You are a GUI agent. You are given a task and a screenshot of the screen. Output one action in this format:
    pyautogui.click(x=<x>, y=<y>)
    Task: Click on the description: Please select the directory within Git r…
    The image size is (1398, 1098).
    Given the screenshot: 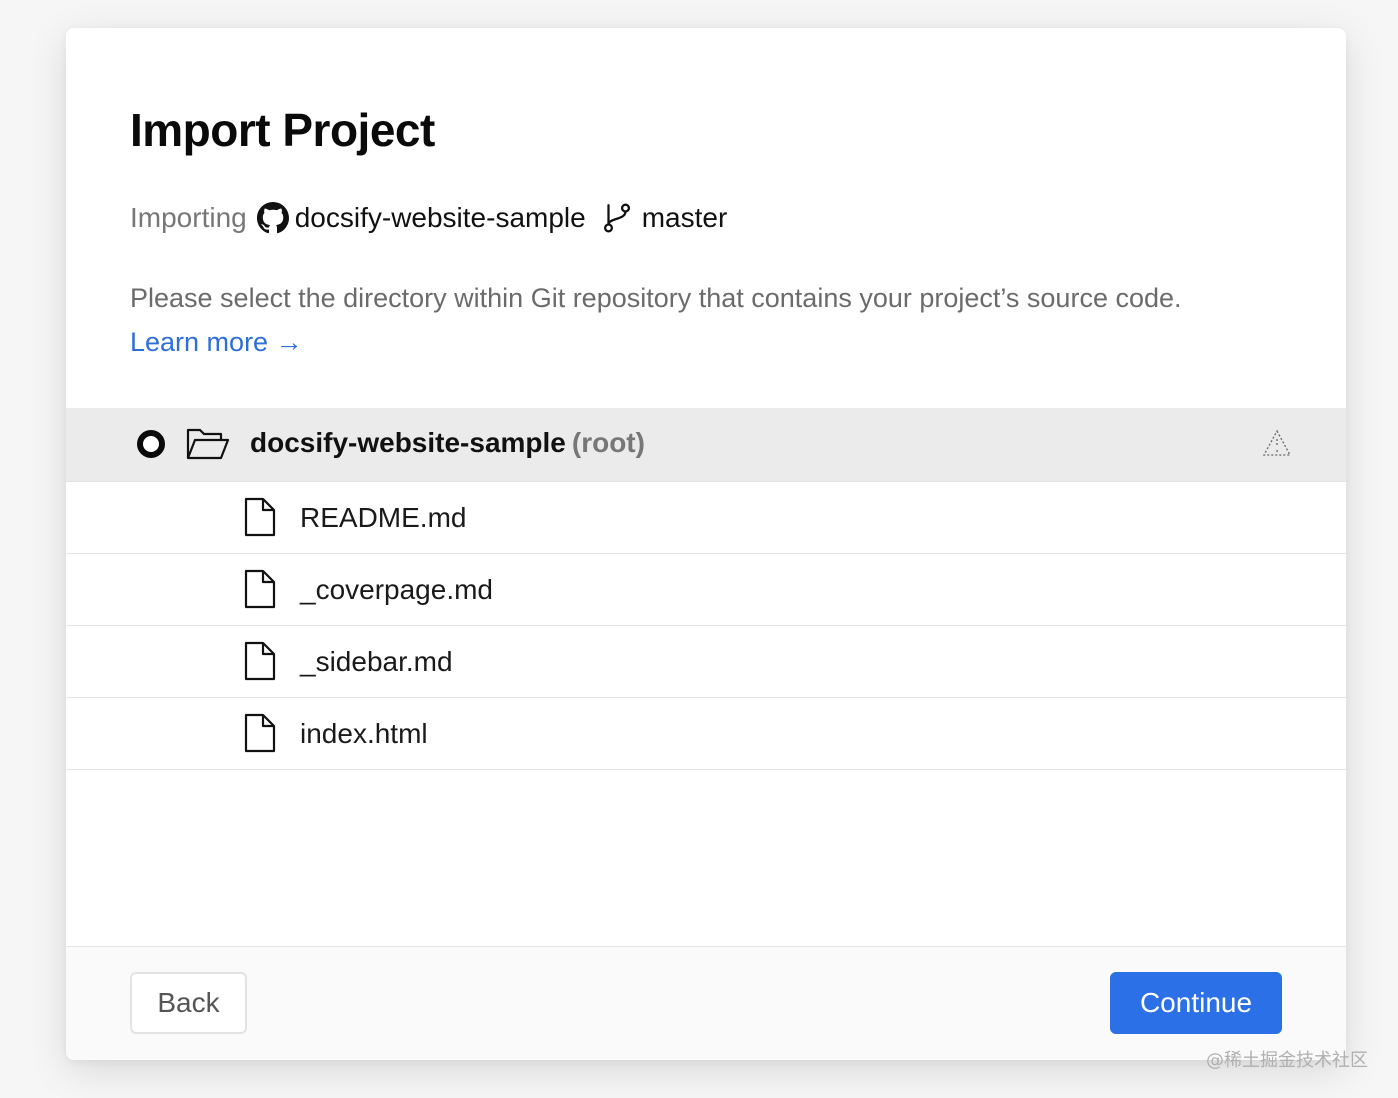 What is the action you would take?
    pyautogui.click(x=720, y=320)
    